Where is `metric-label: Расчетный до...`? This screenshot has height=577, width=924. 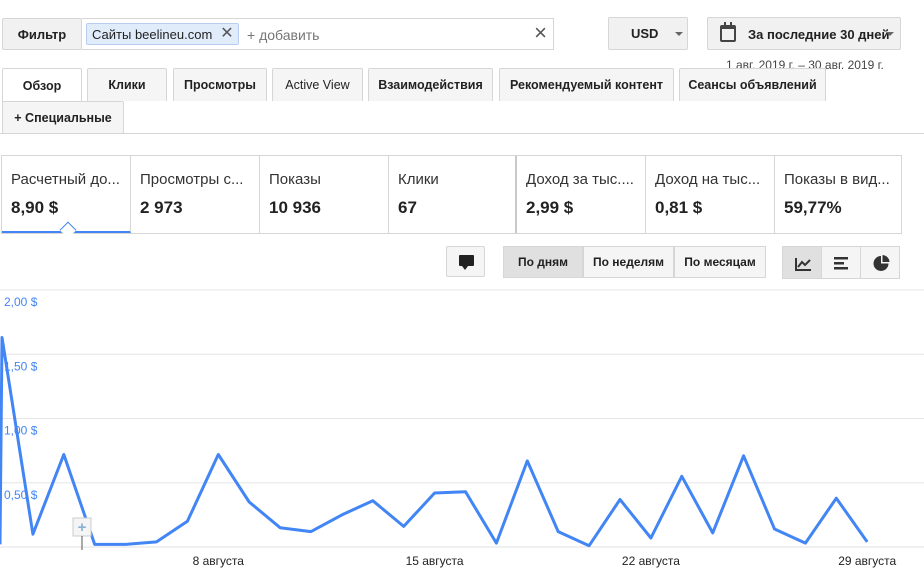 metric-label: Расчетный до... is located at coordinates (65, 179).